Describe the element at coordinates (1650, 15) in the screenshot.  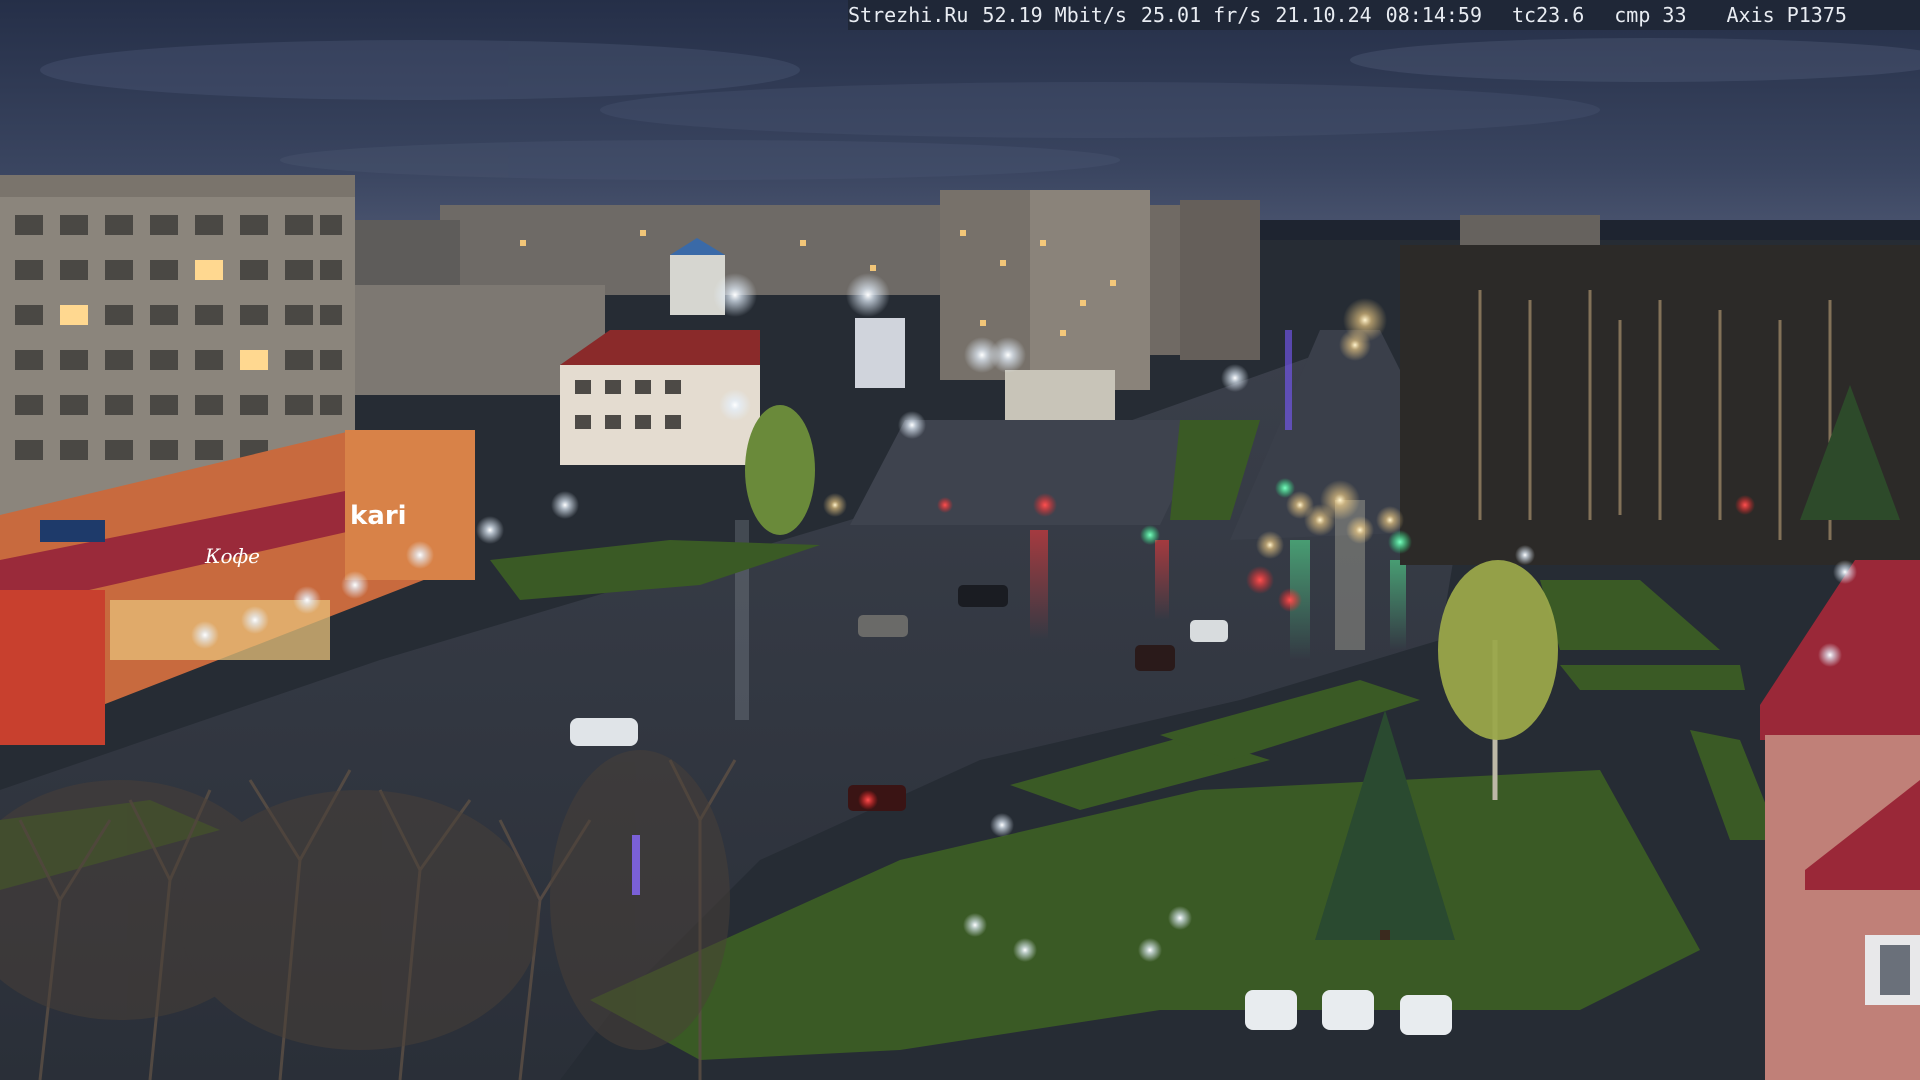
I see `osd-cmp: cmp 33` at that location.